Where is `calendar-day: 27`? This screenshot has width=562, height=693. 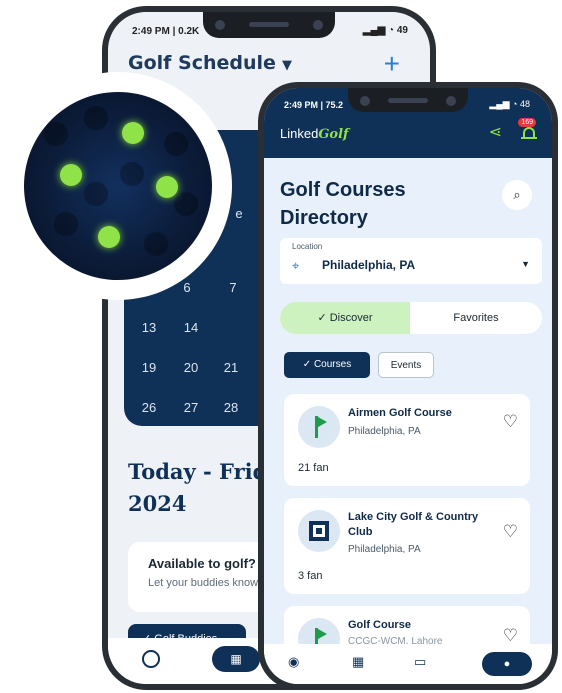
calendar-day: 27 is located at coordinates (191, 407).